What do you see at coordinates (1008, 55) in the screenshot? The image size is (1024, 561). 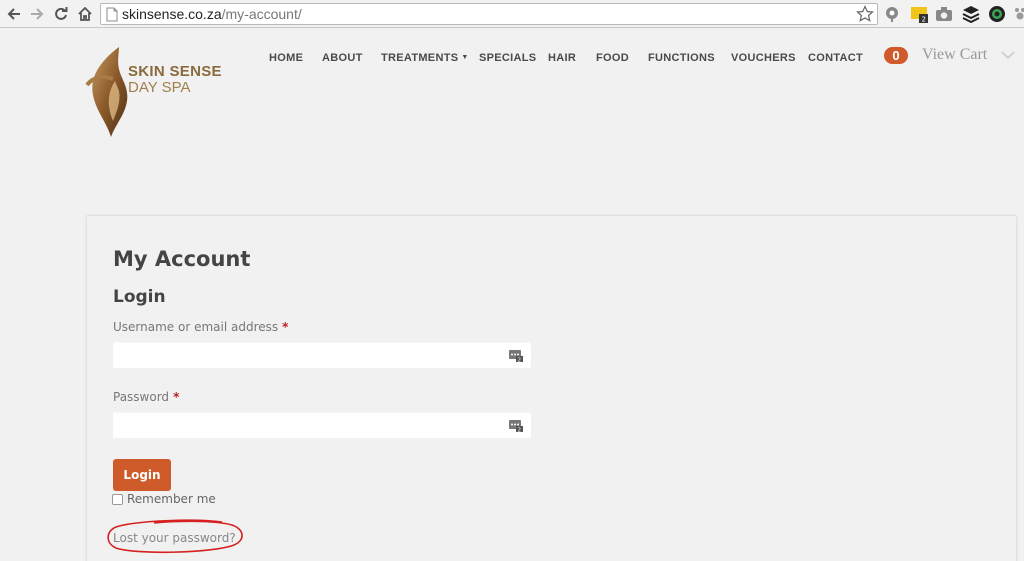 I see `chevron-down-icon` at bounding box center [1008, 55].